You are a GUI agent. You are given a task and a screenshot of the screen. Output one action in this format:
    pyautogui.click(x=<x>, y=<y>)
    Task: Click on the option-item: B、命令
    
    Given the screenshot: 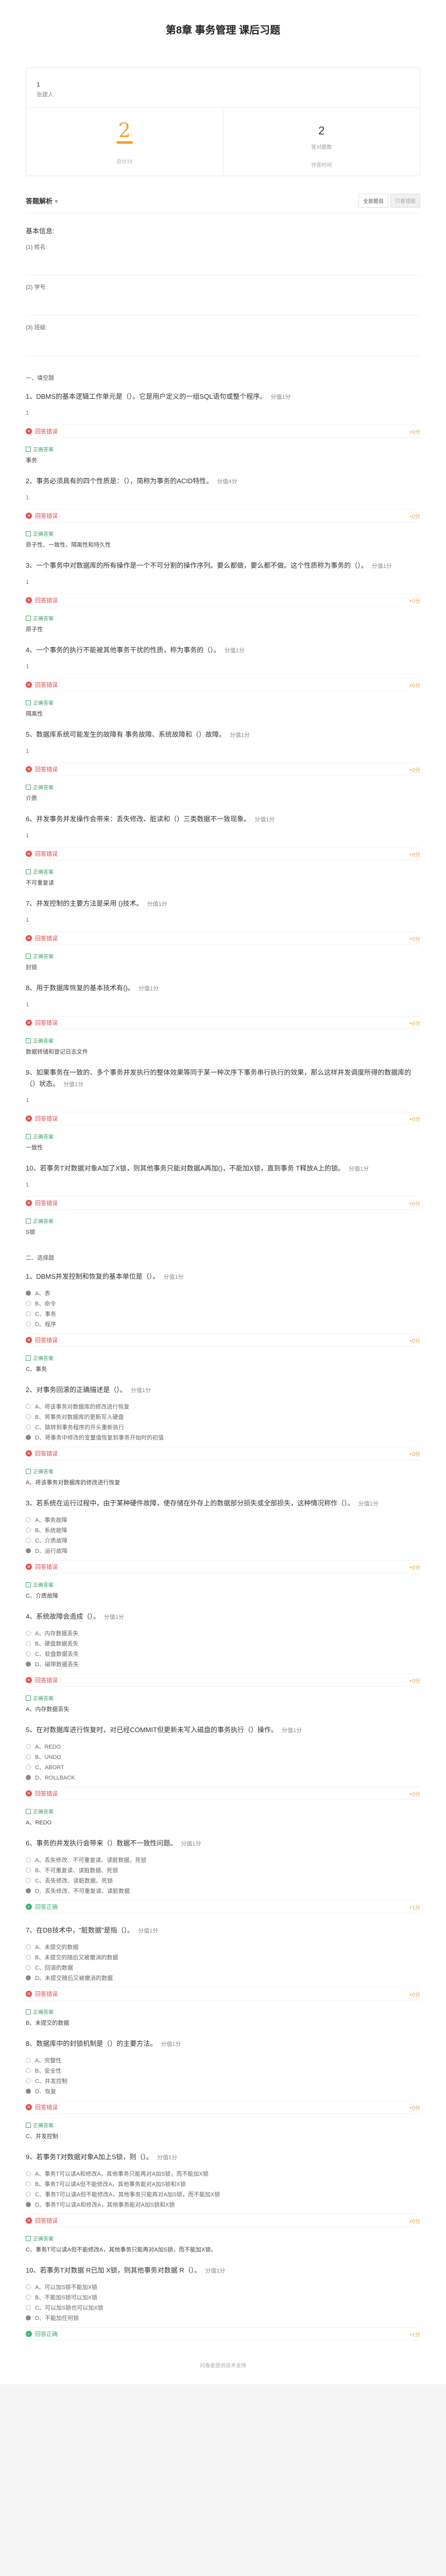 What is the action you would take?
    pyautogui.click(x=223, y=1303)
    